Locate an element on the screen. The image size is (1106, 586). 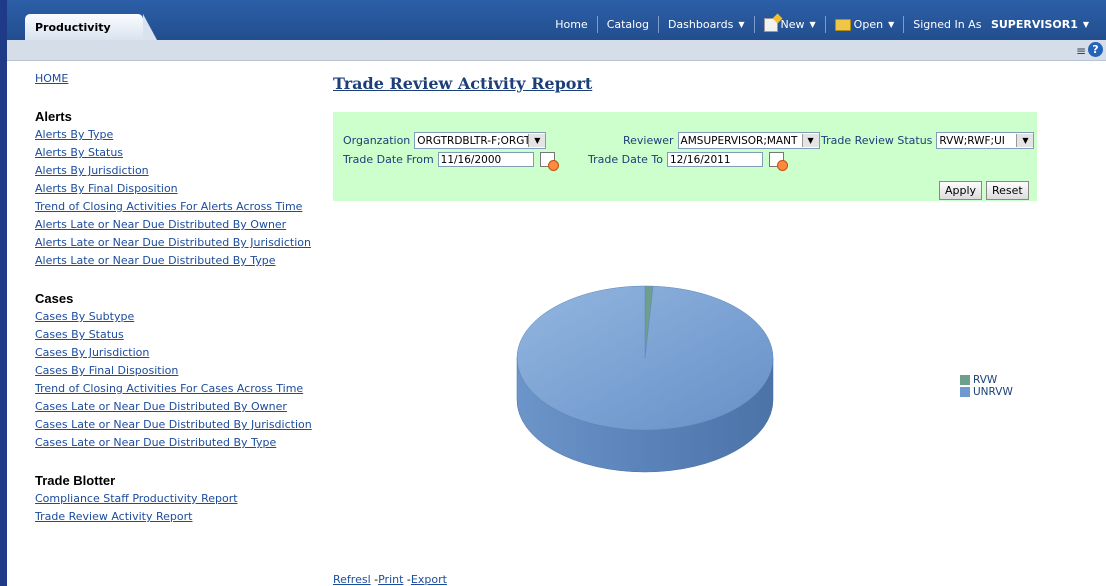
organization-value: ORGTRDBLTR-F;ORGT is located at coordinates (473, 140).